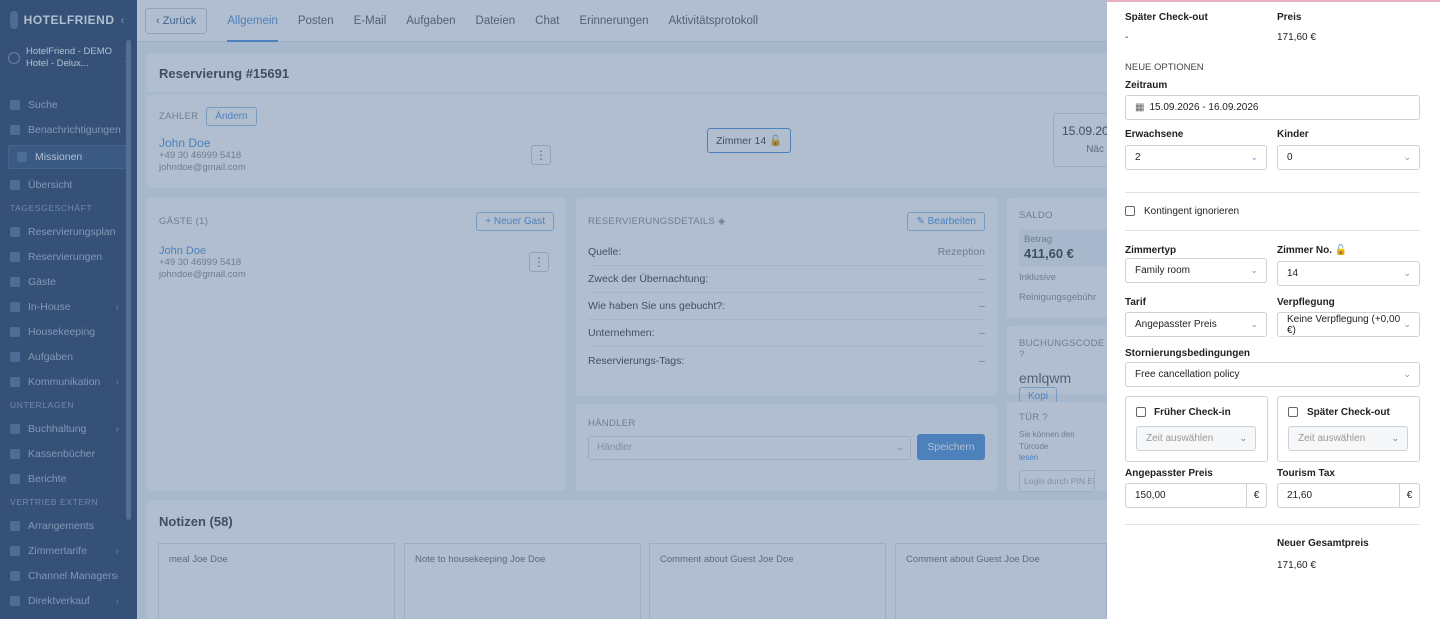 This screenshot has width=1440, height=619. What do you see at coordinates (1196, 270) in the screenshot?
I see `room-type-select: Family room ⌄` at bounding box center [1196, 270].